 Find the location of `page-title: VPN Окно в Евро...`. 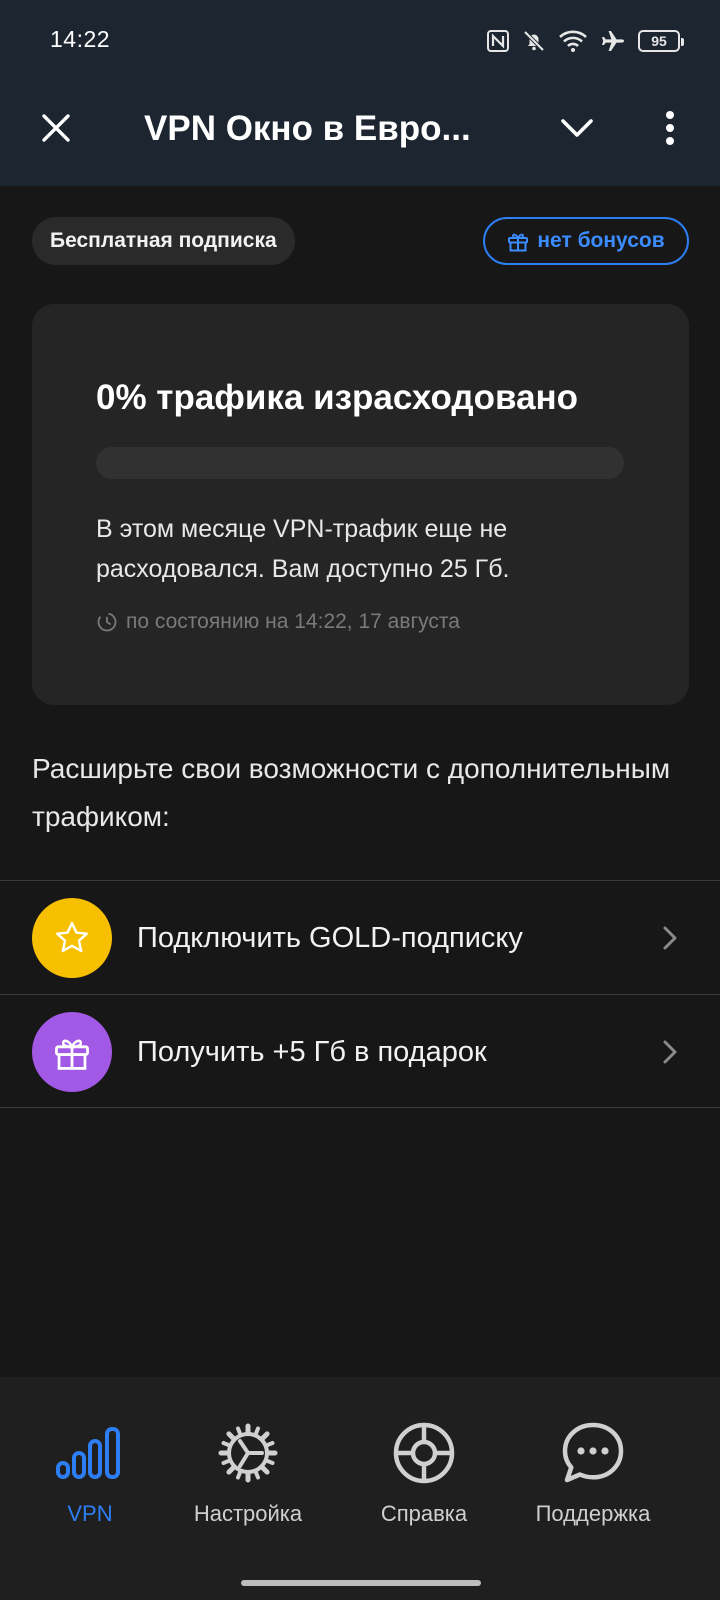

page-title: VPN Окно в Евро... is located at coordinates (307, 128).